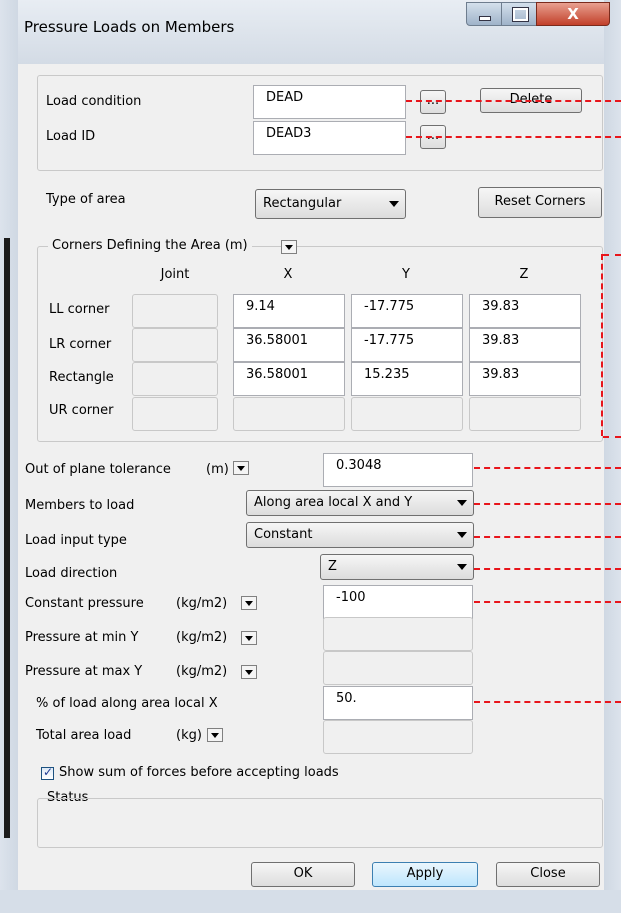  Describe the element at coordinates (525, 379) in the screenshot. I see `rectangle-z-field: 39.83` at that location.